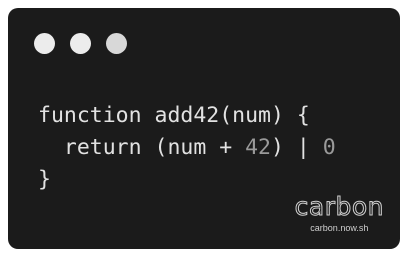  I want to click on window-dot-1-icon, so click(44, 43).